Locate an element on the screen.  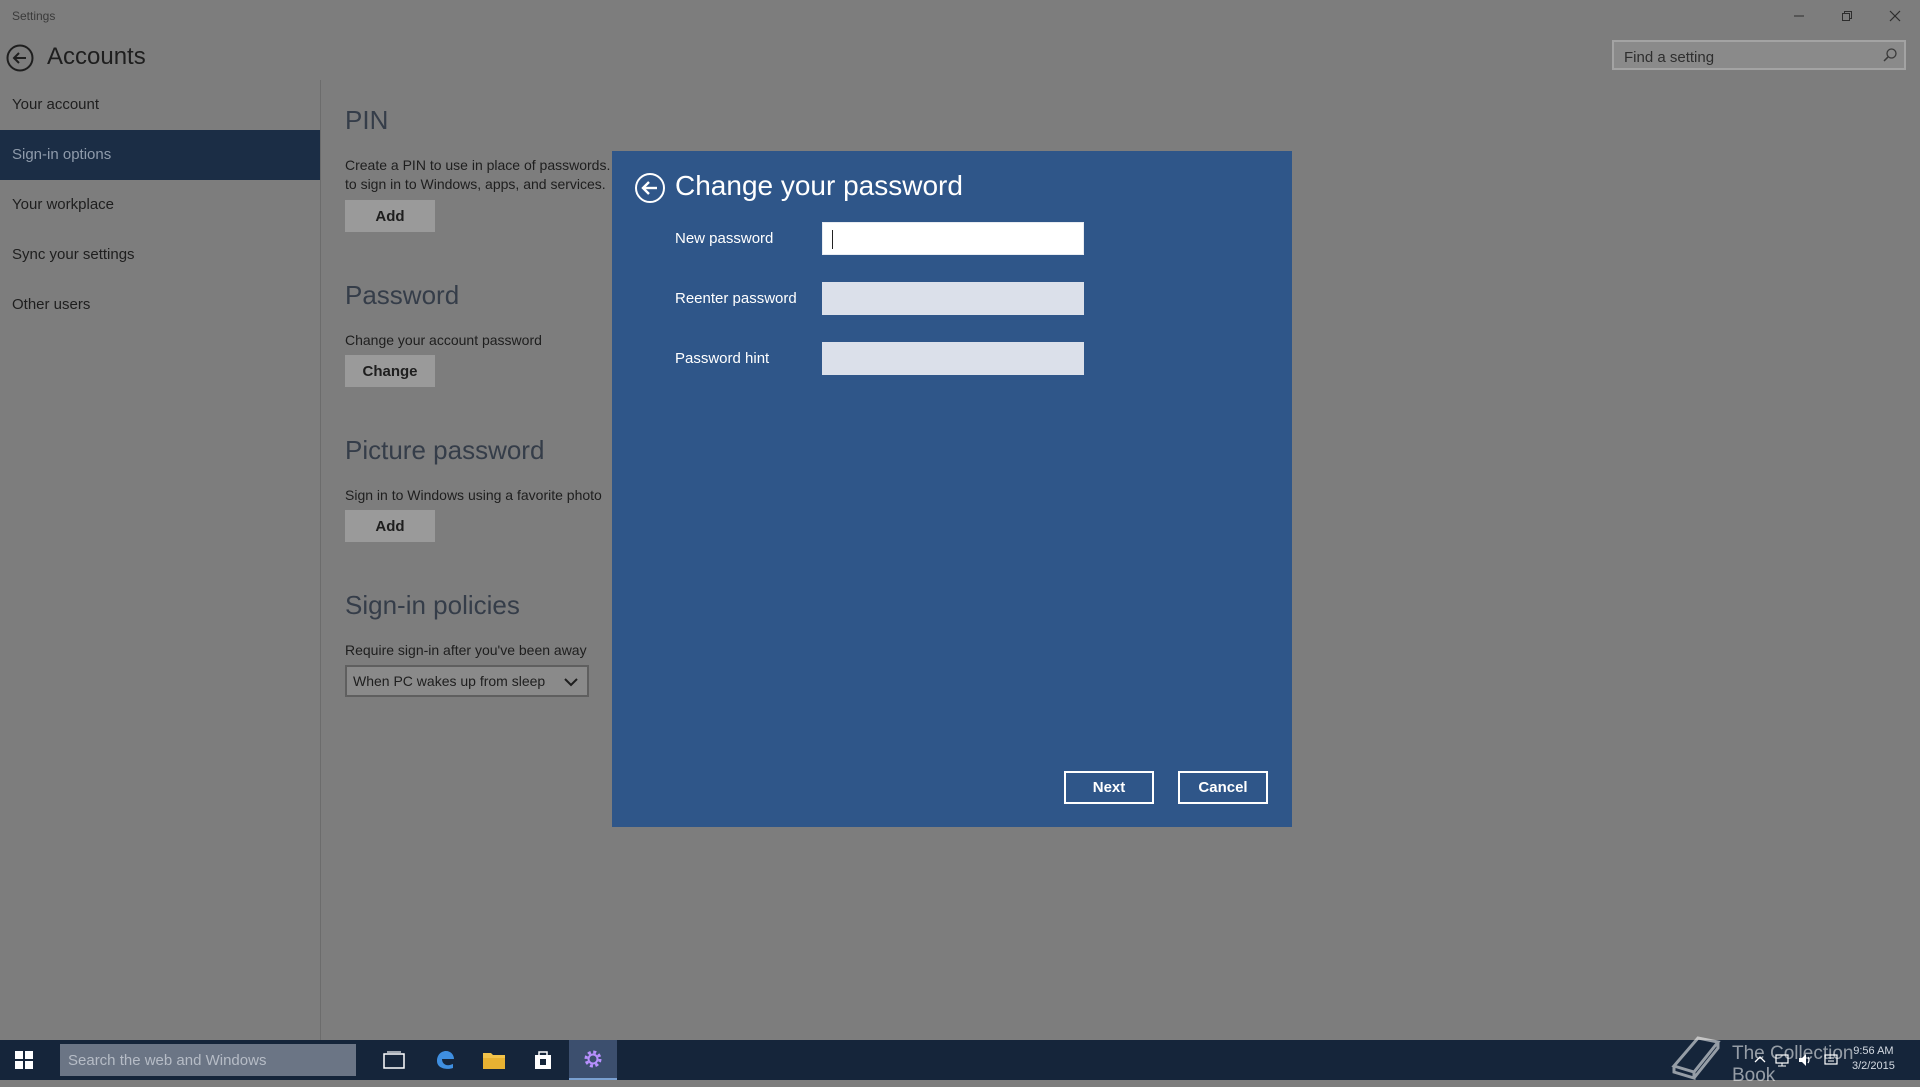
edge-browser-button is located at coordinates (445, 1060).